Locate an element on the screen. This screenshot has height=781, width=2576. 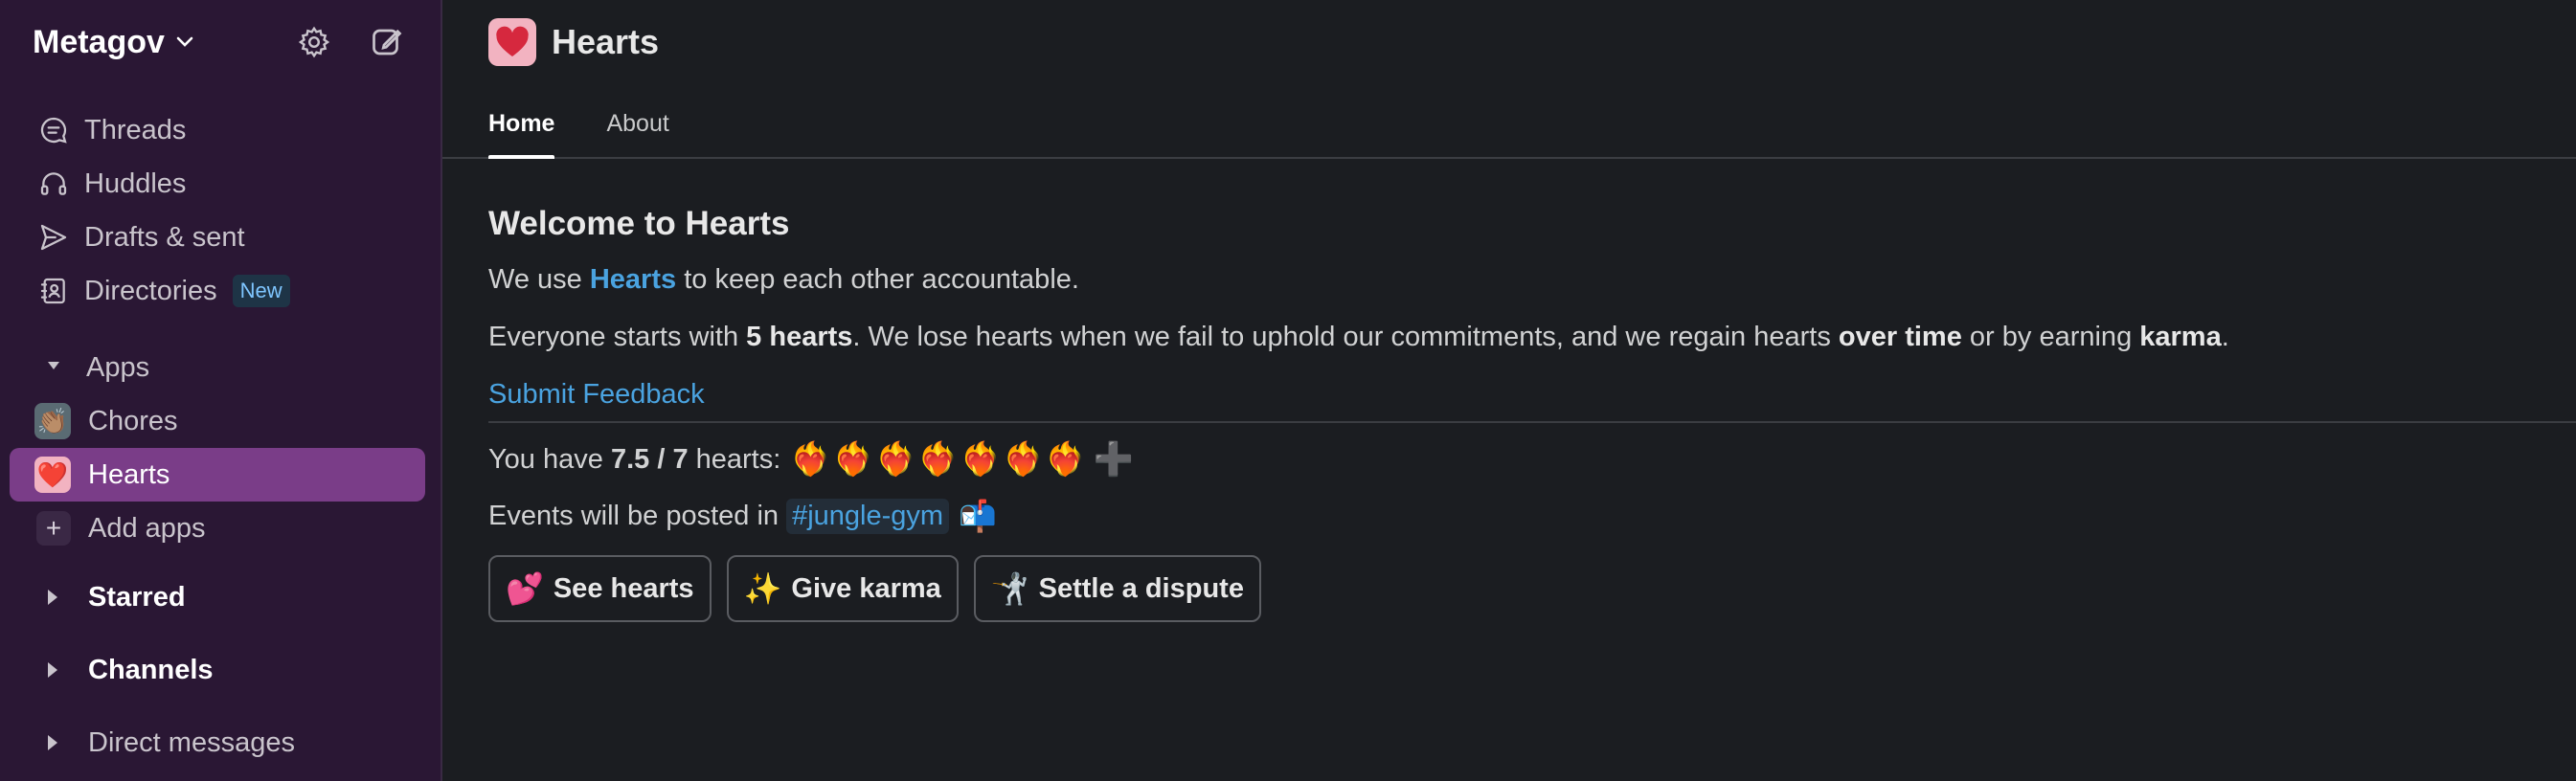
see-hearts-button: 💕 See hearts is located at coordinates (600, 589).